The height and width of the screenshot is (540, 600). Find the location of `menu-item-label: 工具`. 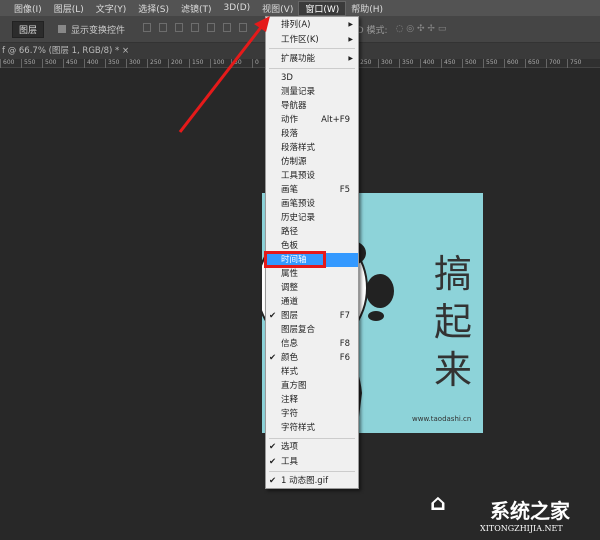

menu-item-label: 工具 is located at coordinates (290, 462).